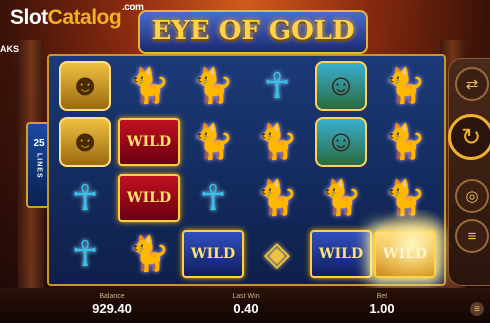  Describe the element at coordinates (10, 49) in the screenshot. I see `aks-label: AKS` at that location.